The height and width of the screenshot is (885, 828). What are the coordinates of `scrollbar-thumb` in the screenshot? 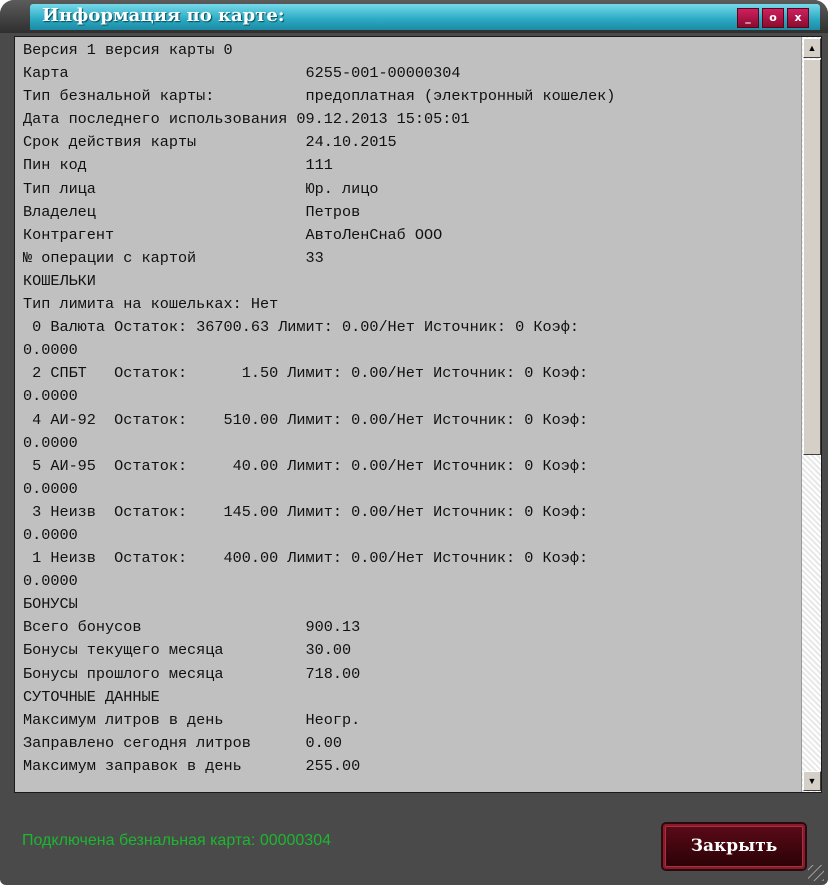 It's located at (812, 257).